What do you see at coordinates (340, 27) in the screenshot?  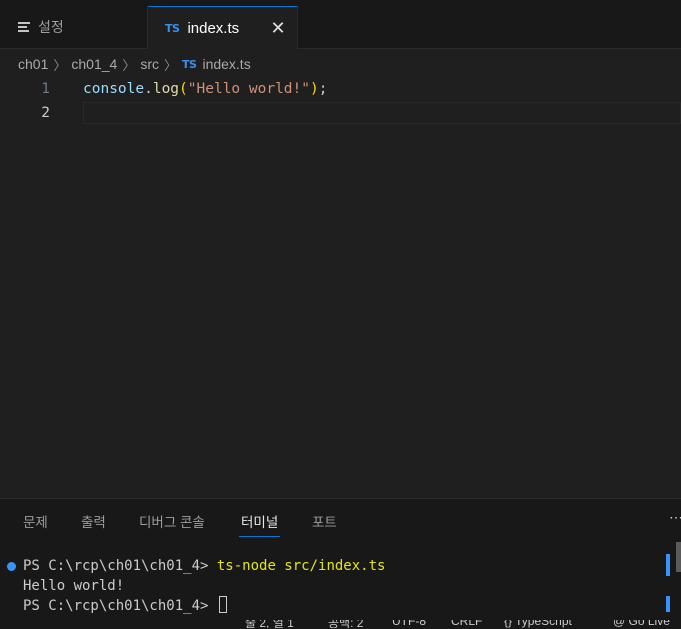 I see `editor-tab-bar: 설정 TS index.ts ✕` at bounding box center [340, 27].